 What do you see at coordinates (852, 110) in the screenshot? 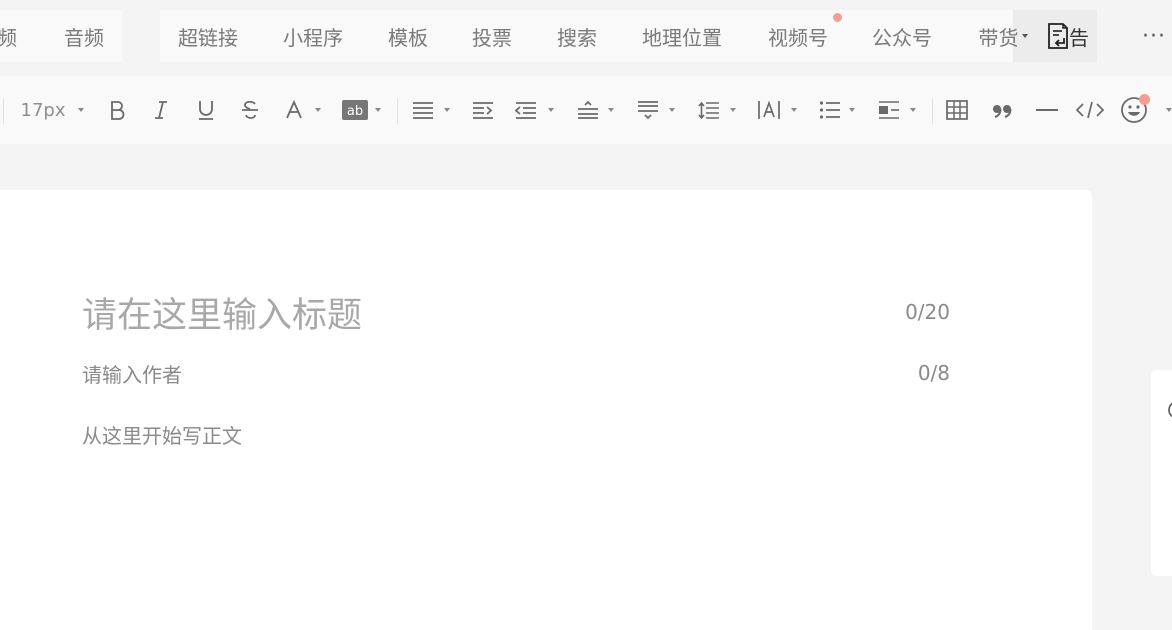
I see `list-caret-icon` at bounding box center [852, 110].